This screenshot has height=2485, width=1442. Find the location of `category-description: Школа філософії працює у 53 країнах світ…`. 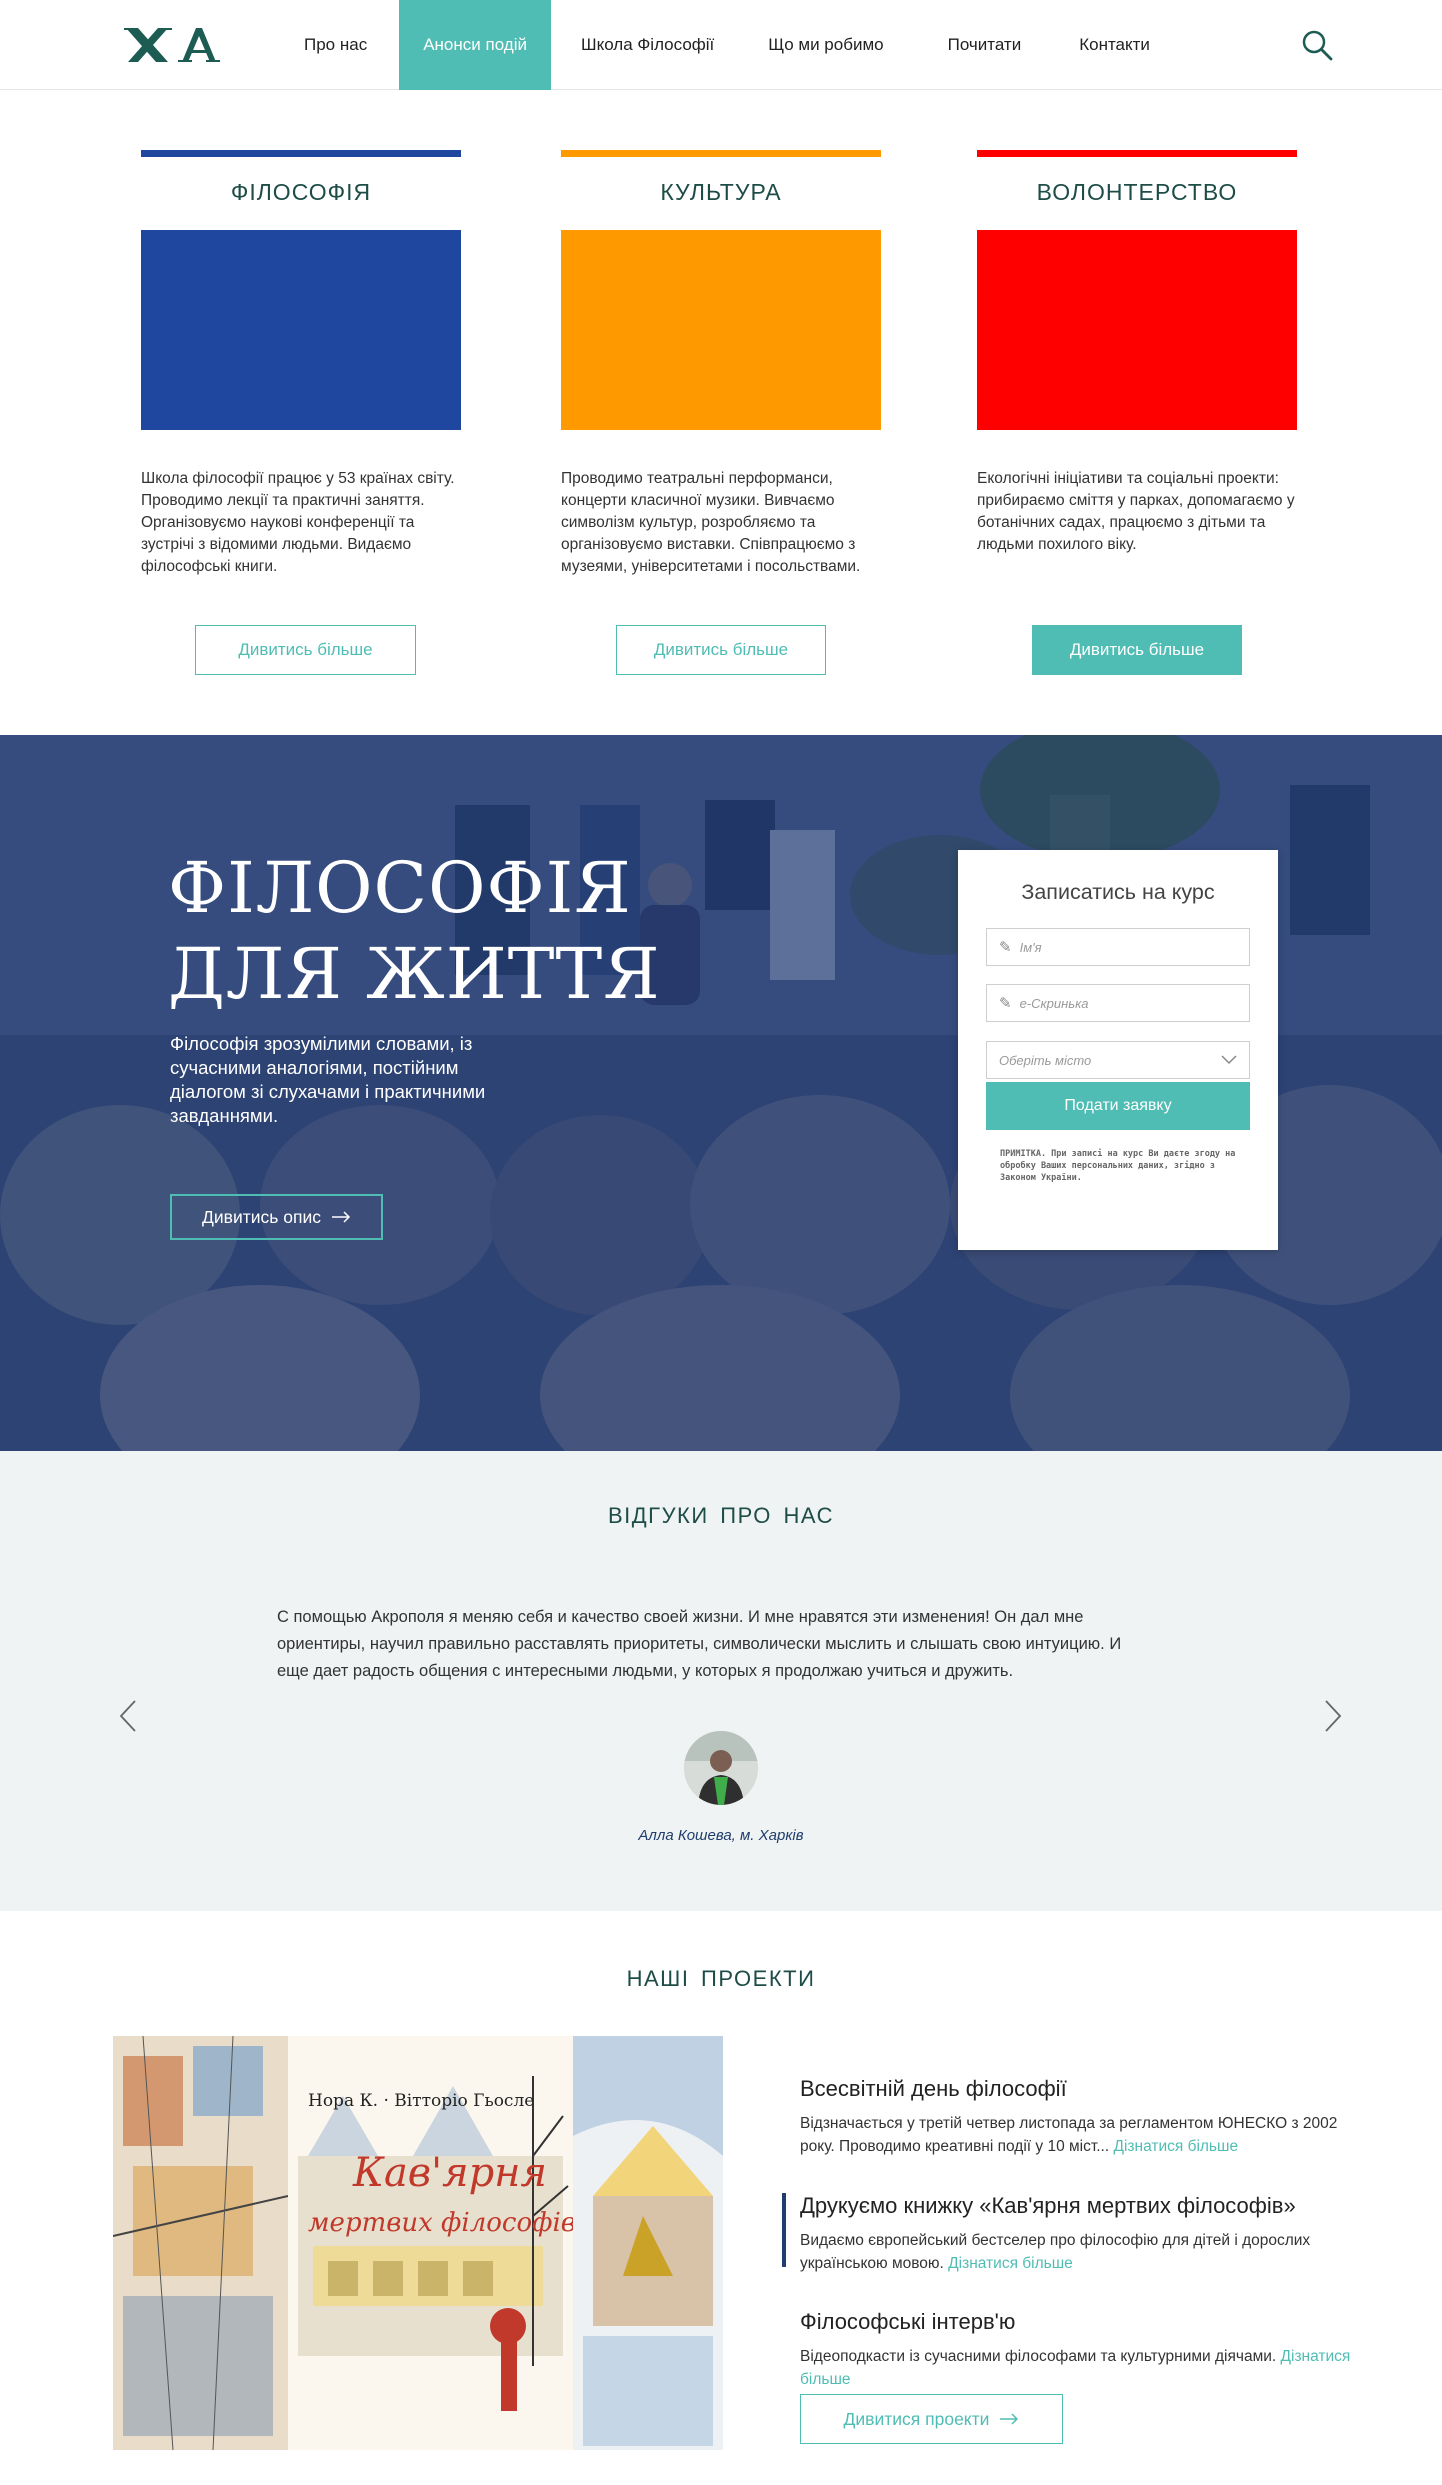

category-description: Школа філософії працює у 53 країнах світ… is located at coordinates (298, 522).